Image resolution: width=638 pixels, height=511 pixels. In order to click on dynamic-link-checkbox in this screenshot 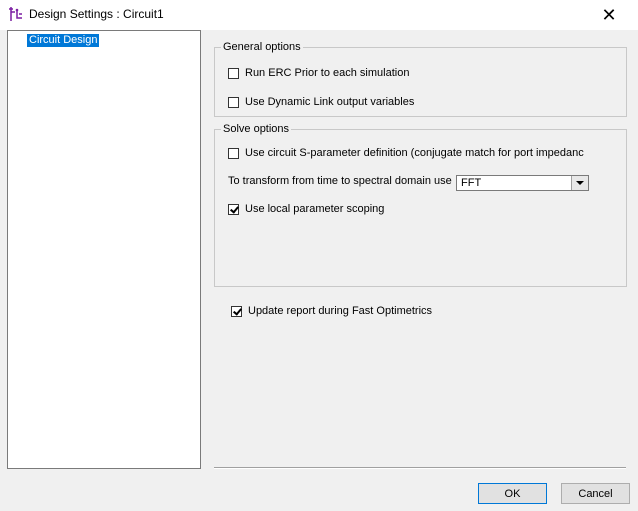, I will do `click(233, 102)`.